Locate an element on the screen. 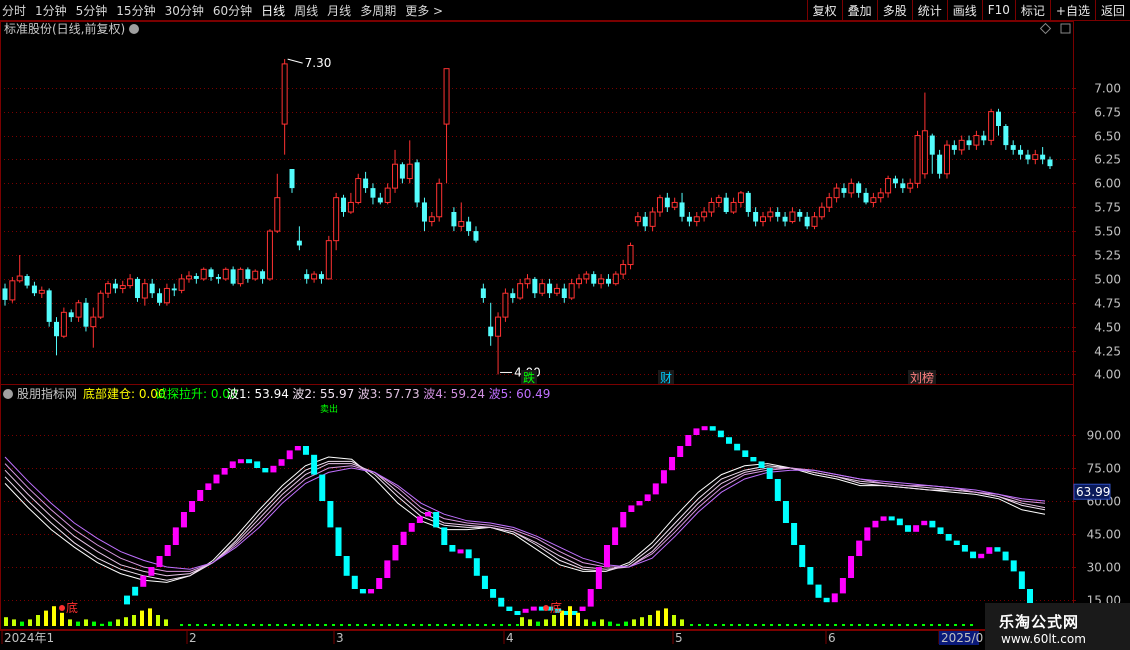 The image size is (1130, 650). x-axis-label-6: 2025/0 is located at coordinates (962, 638).